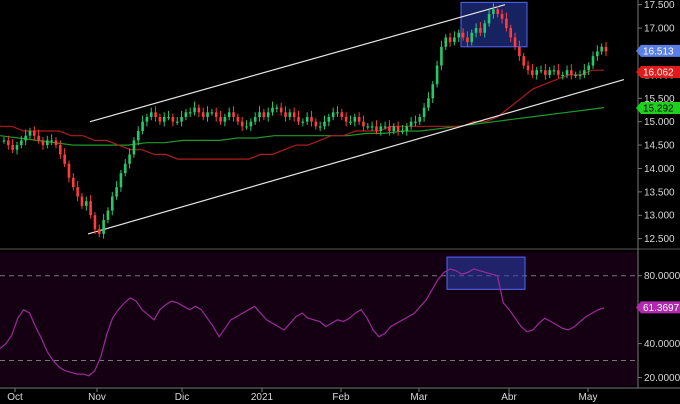 Image resolution: width=680 pixels, height=404 pixels. I want to click on price-tick-label: 13.000, so click(659, 216).